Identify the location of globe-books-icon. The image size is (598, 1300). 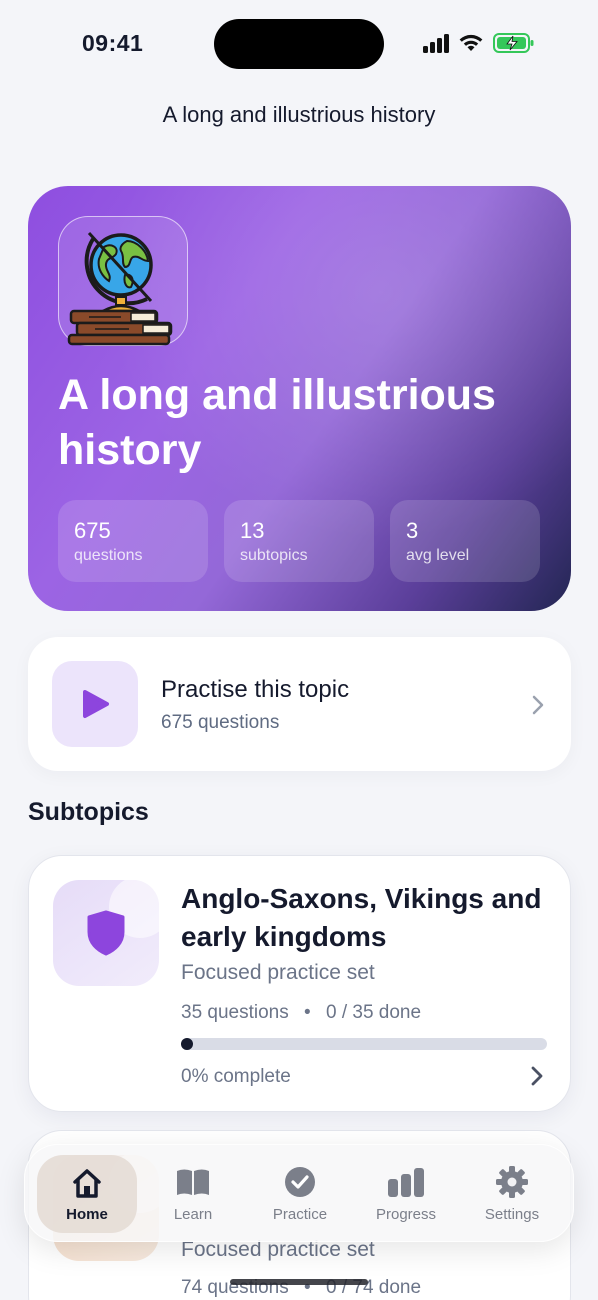
(120, 288).